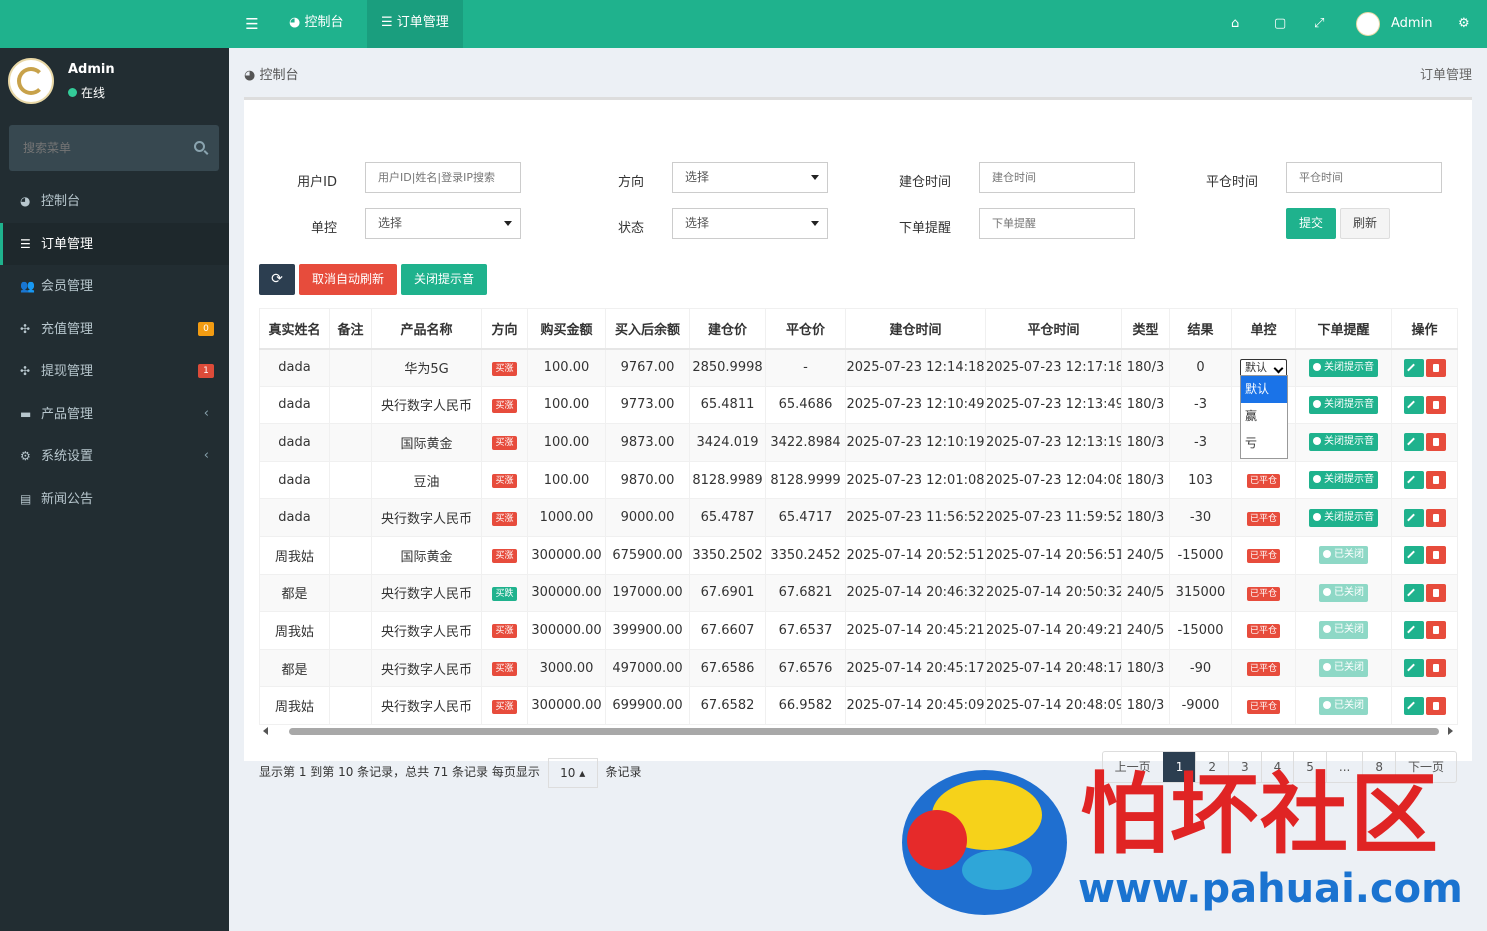 This screenshot has width=1487, height=931. Describe the element at coordinates (1264, 443) in the screenshot. I see `control-option-lose: 亏` at that location.